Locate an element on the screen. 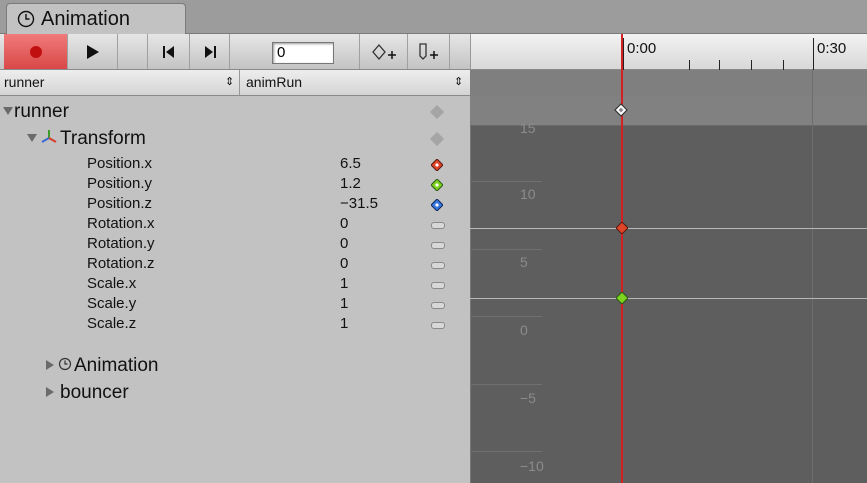  curve-editor-header is located at coordinates (668, 83).